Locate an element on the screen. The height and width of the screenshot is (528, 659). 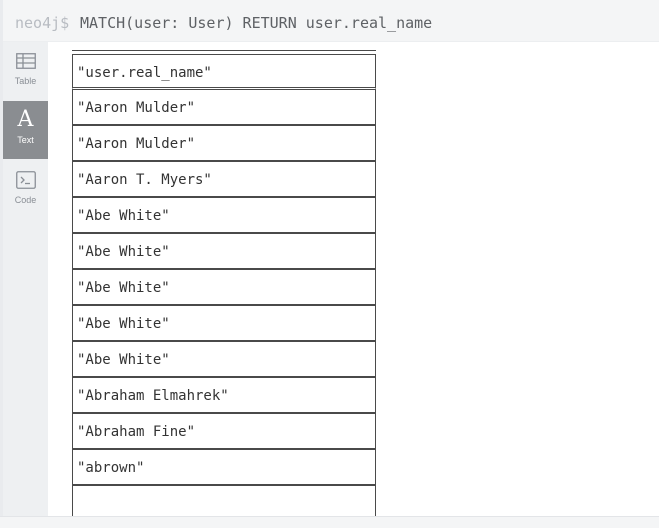
table-row: "Abraham Fine" is located at coordinates (224, 432).